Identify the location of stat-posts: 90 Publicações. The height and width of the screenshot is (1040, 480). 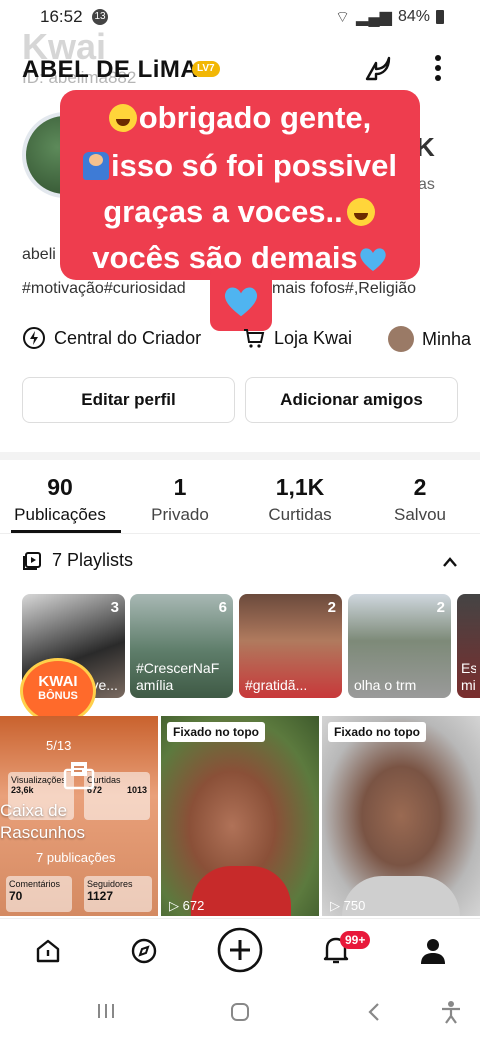
(60, 499).